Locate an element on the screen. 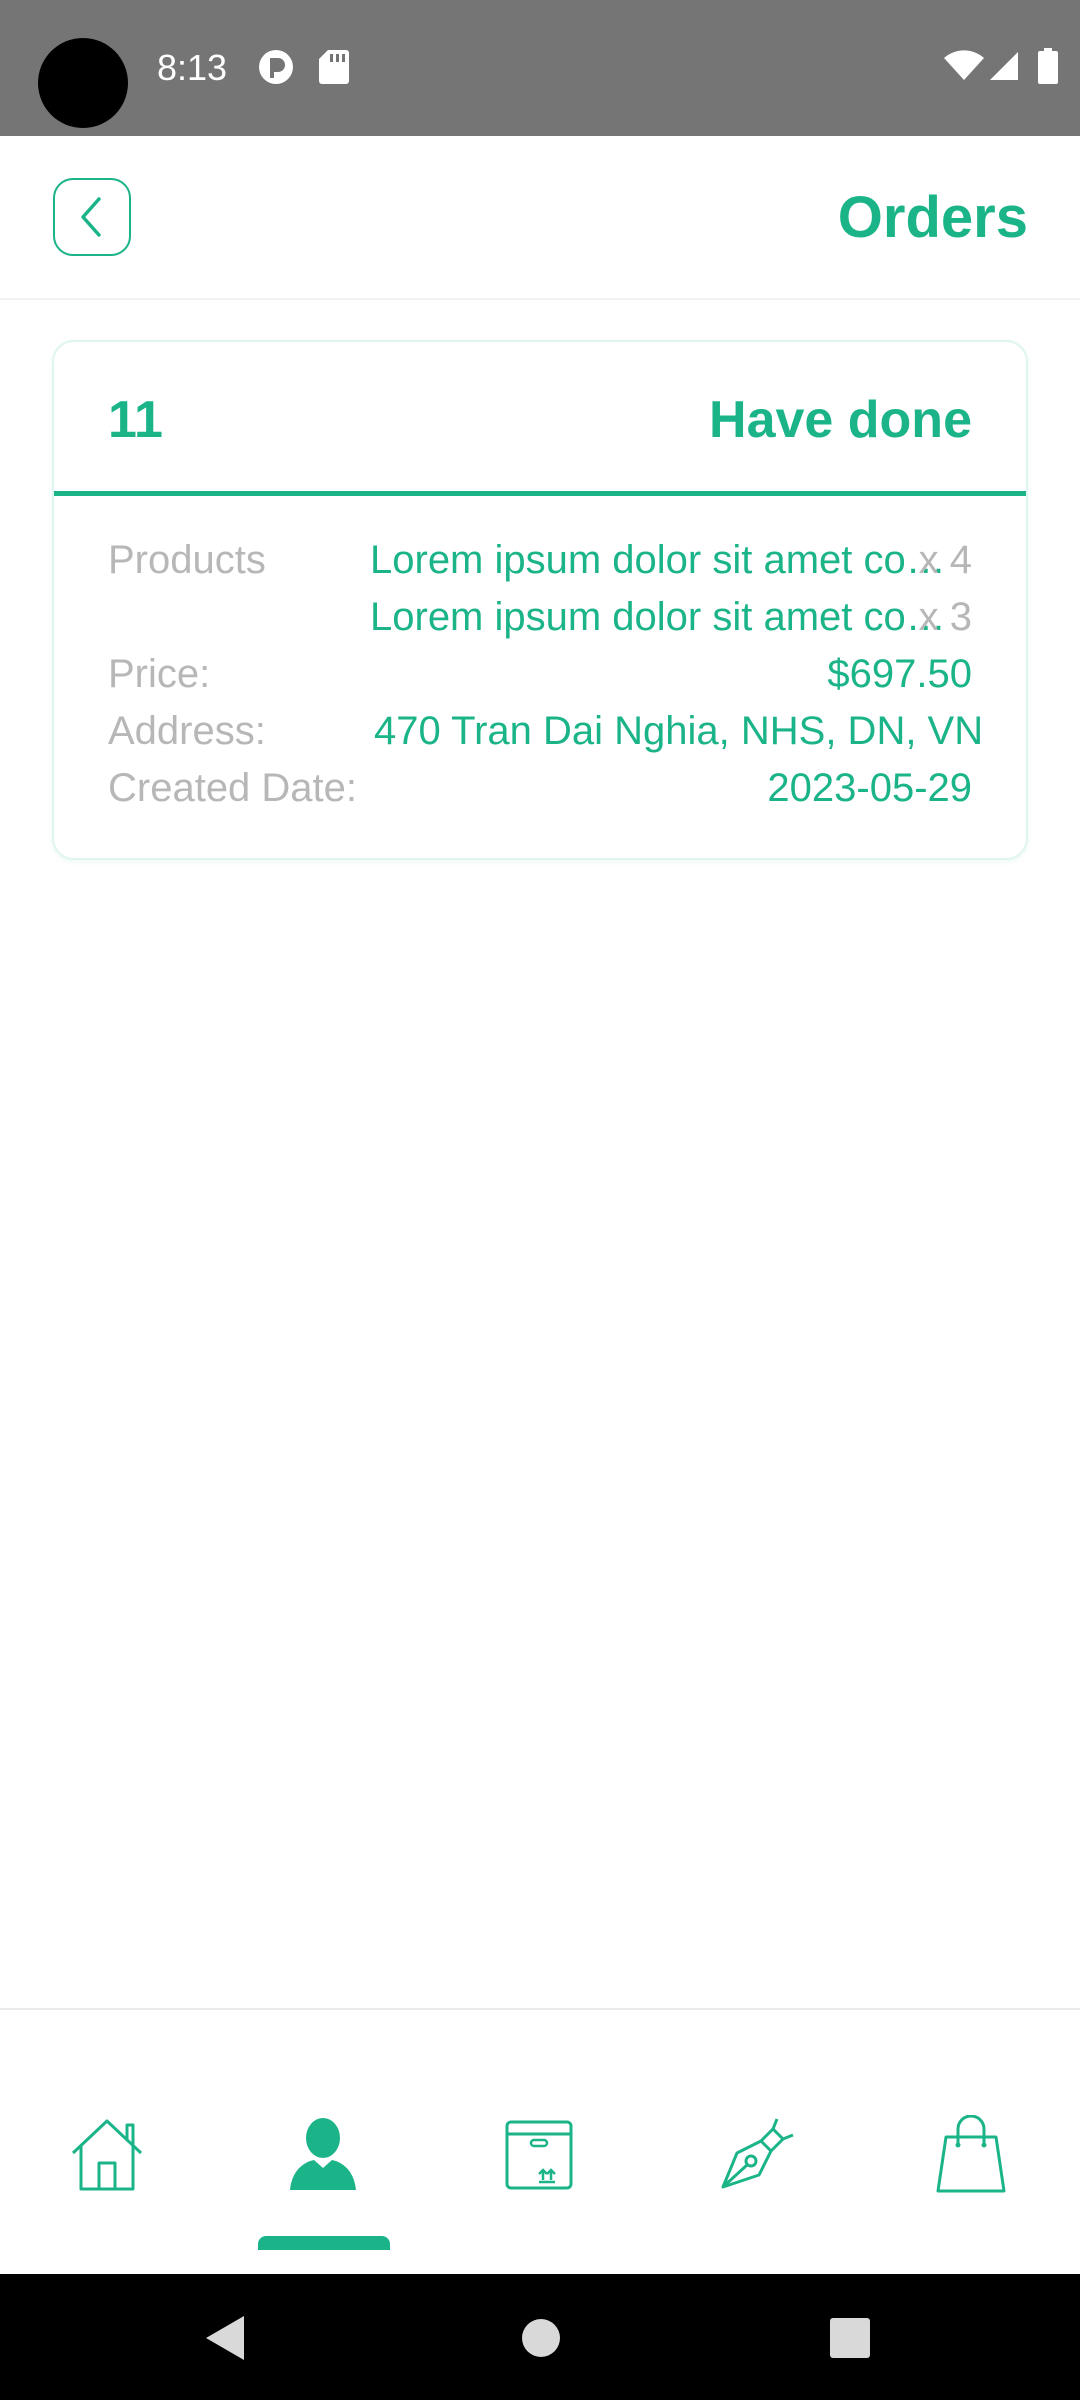  product-quantity: x 4 is located at coordinates (945, 560).